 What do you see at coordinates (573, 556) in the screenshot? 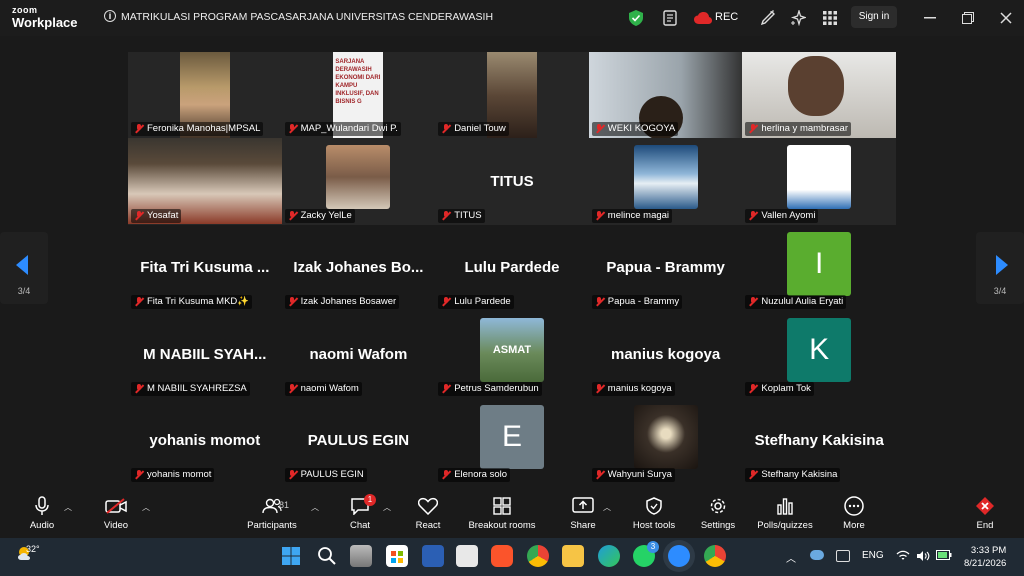
I see `file-explorer-icon` at bounding box center [573, 556].